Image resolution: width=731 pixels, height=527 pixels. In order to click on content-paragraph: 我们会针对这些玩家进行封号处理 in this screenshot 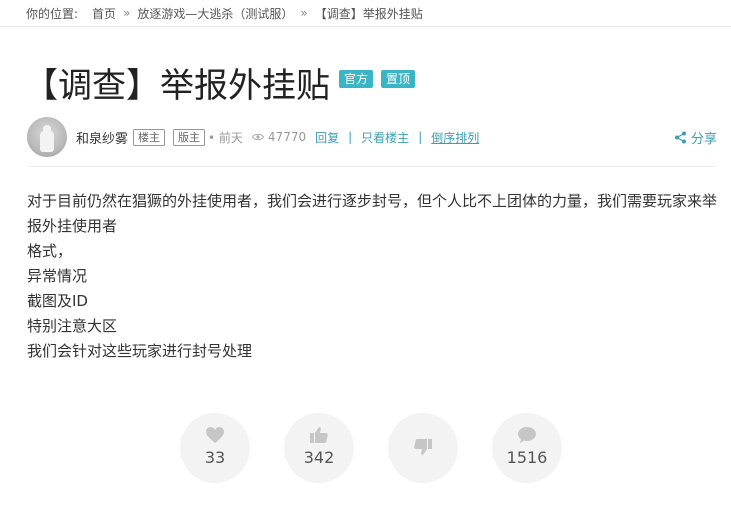, I will do `click(140, 351)`.